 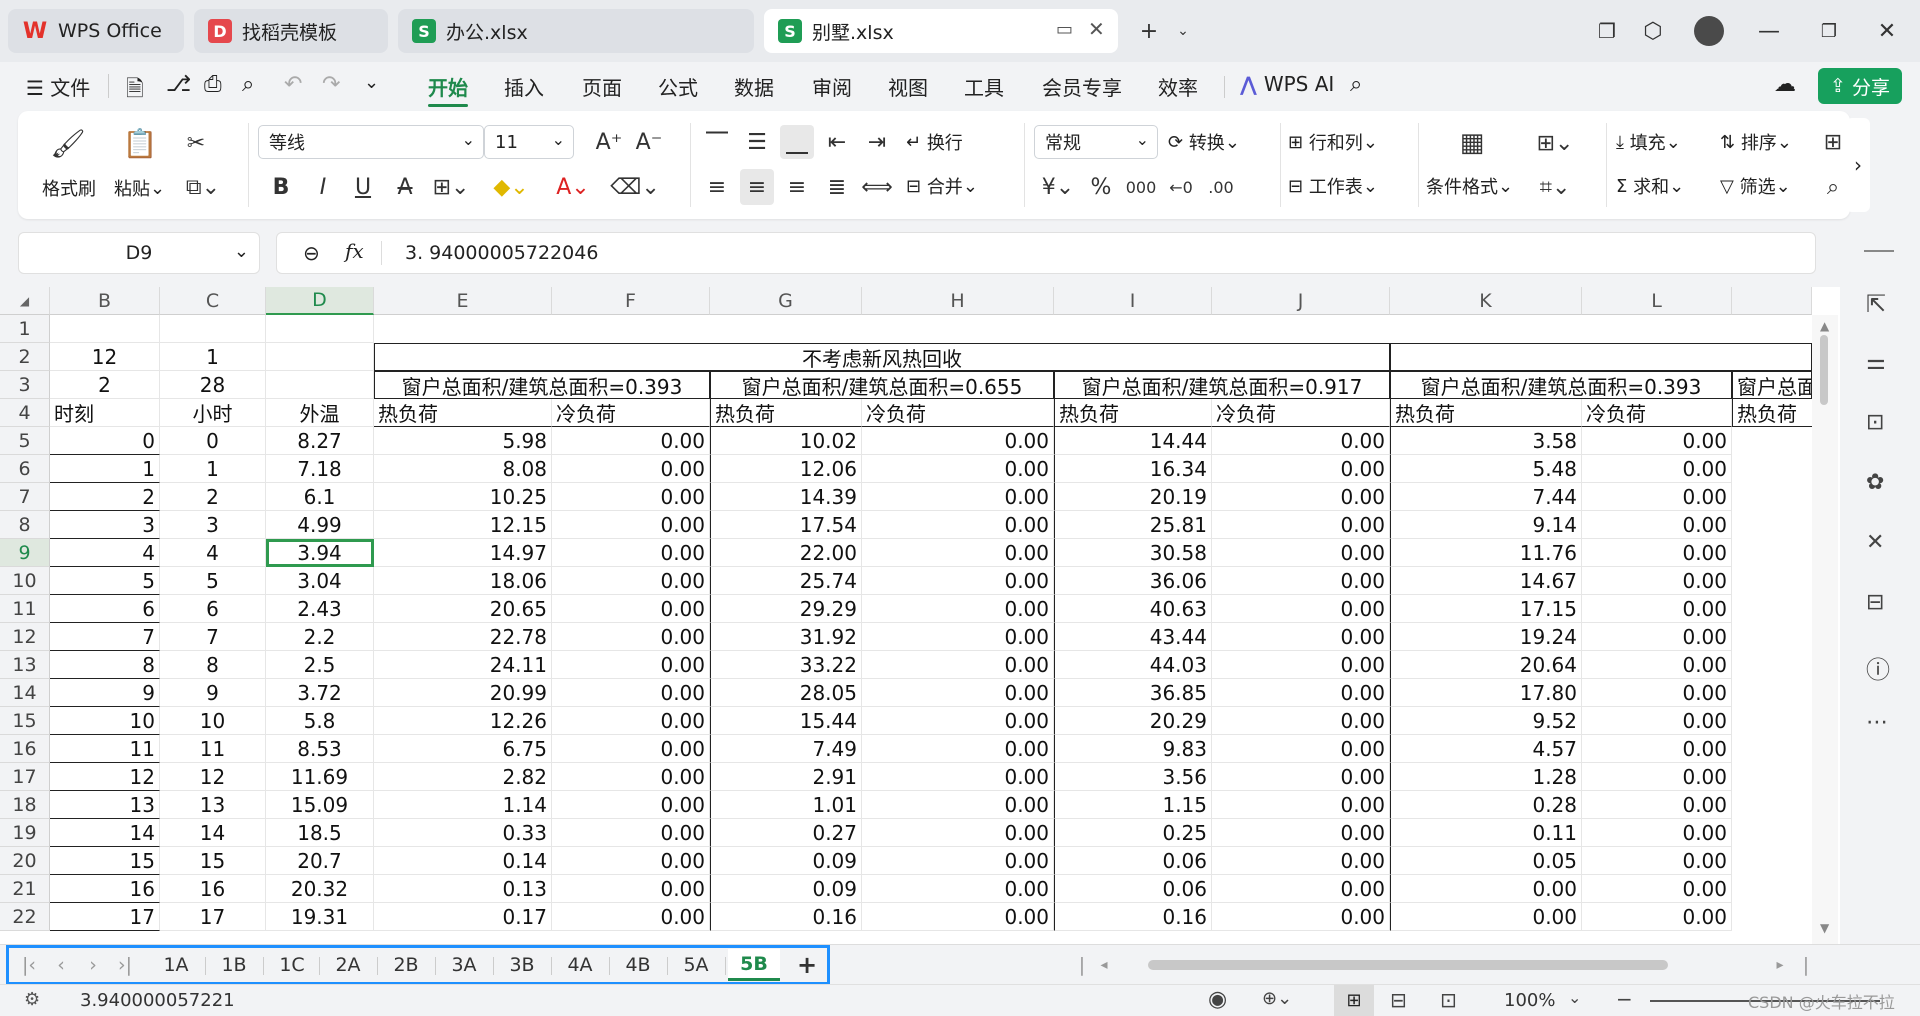 What do you see at coordinates (1772, 301) in the screenshot?
I see `column-header-partial` at bounding box center [1772, 301].